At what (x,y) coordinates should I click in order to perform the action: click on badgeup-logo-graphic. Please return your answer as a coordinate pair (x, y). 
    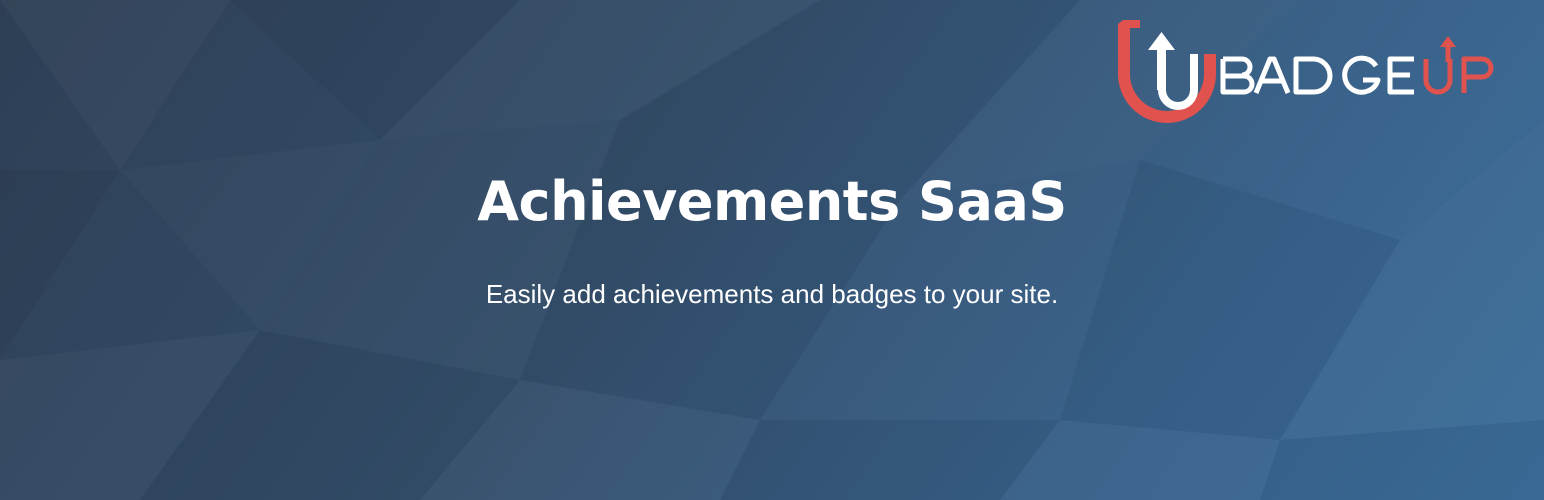
    Looking at the image, I should click on (1306, 71).